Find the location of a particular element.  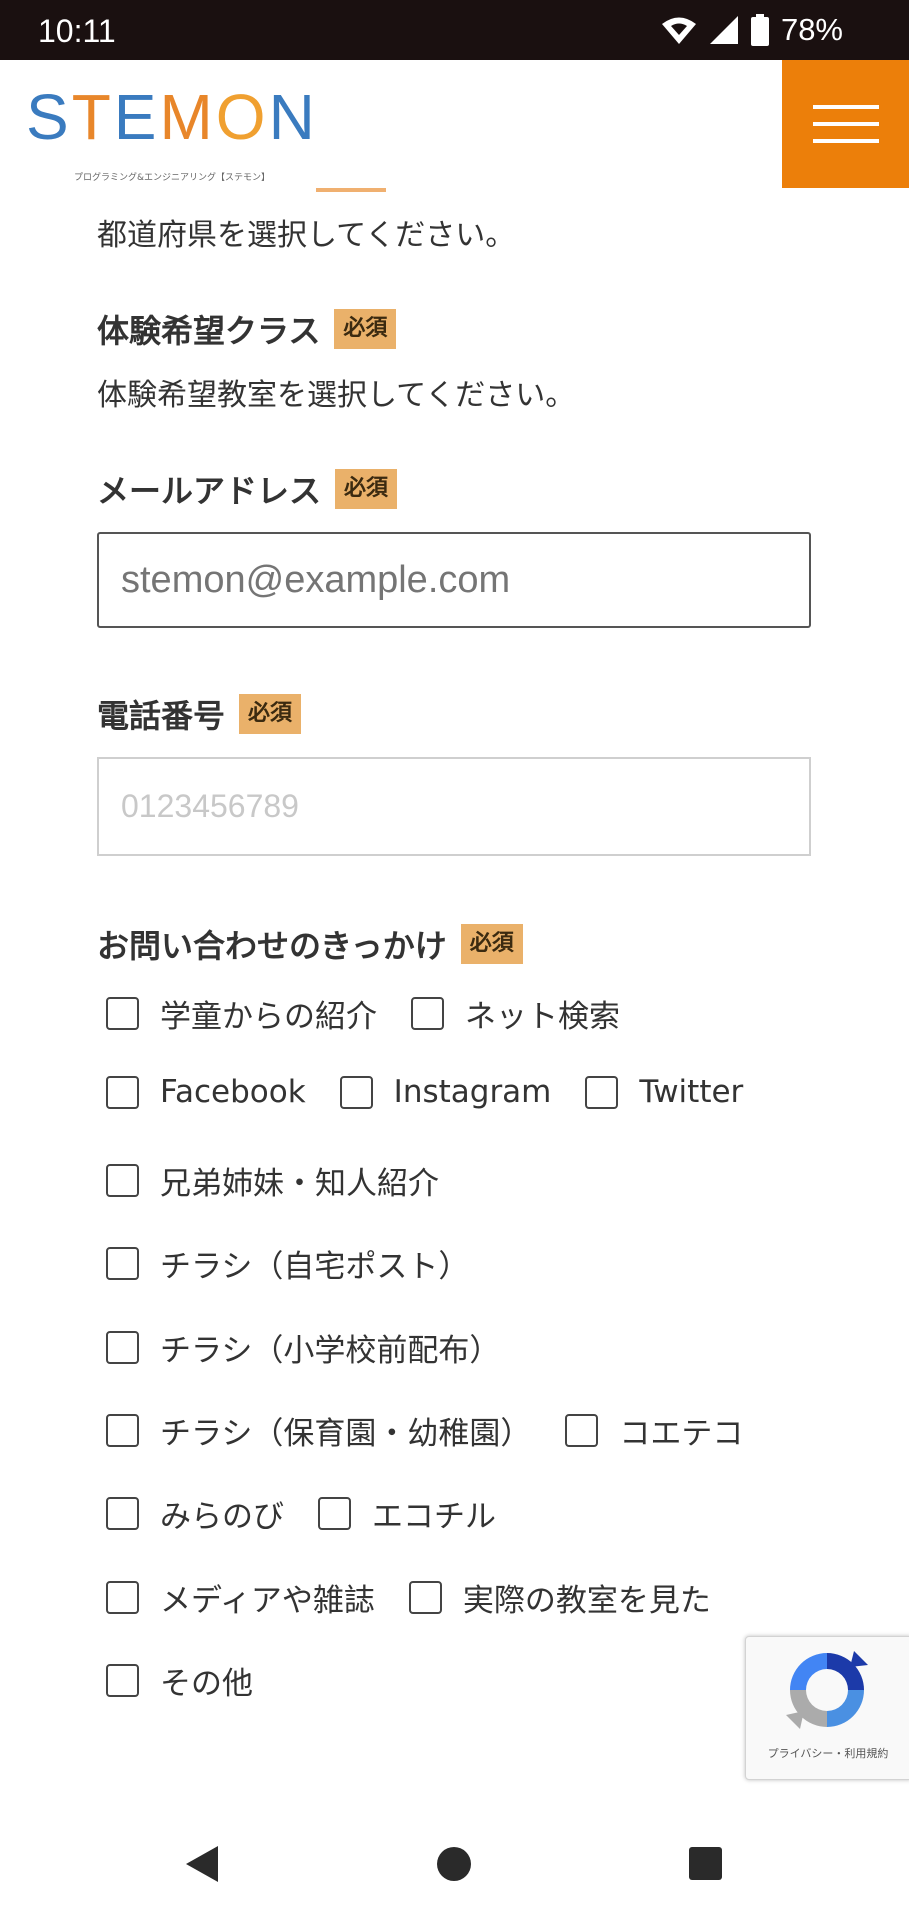

email-placeholder: stemon@example.com is located at coordinates (316, 579).